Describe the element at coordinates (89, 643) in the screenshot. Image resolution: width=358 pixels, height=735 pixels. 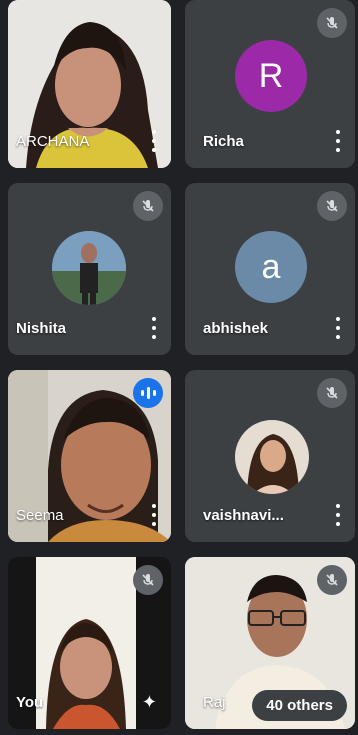
I see `participant-tile-self: You ✦` at that location.